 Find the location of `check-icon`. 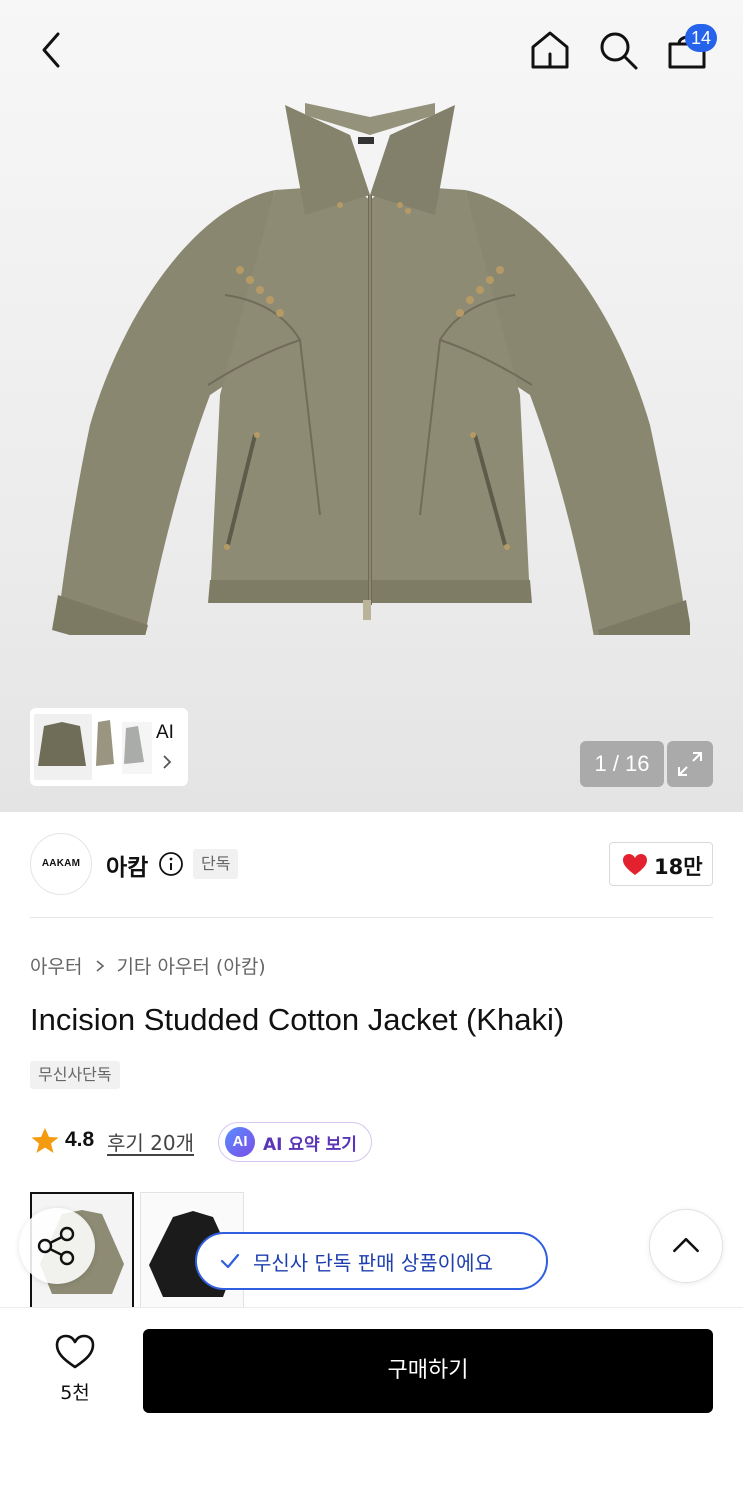

check-icon is located at coordinates (230, 1261).